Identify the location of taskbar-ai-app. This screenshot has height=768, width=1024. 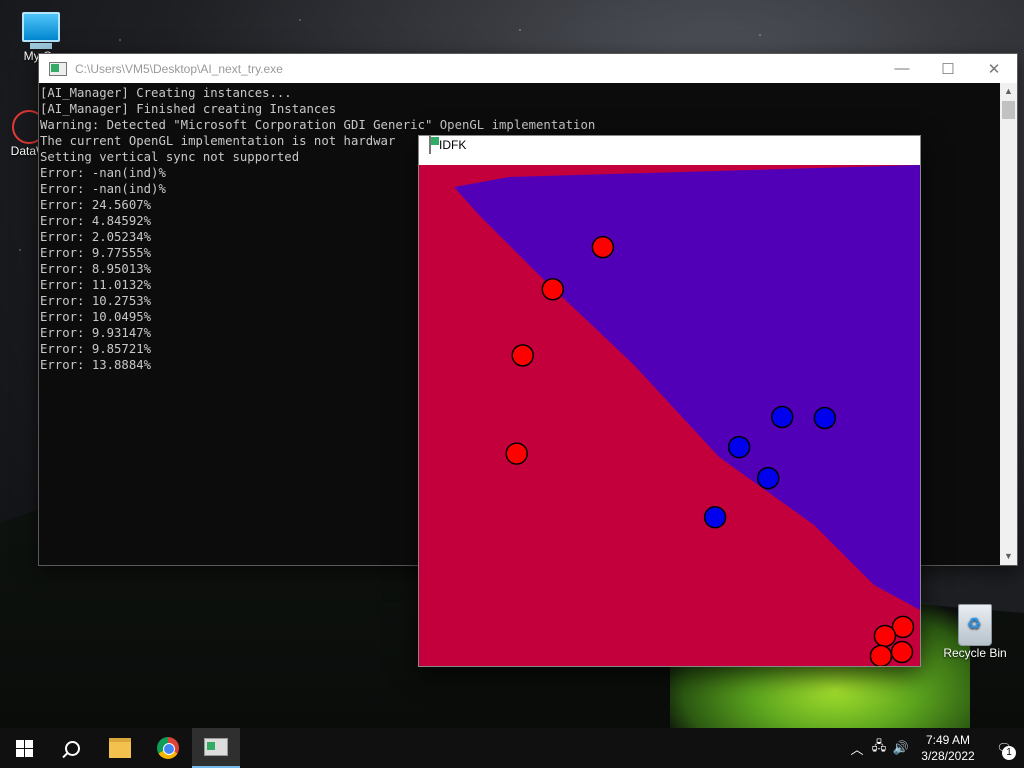
(216, 748).